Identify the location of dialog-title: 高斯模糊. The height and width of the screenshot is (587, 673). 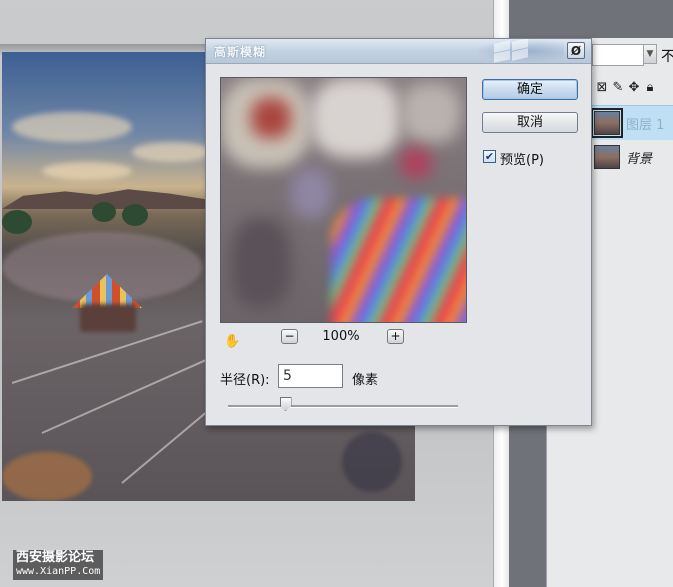
(240, 52).